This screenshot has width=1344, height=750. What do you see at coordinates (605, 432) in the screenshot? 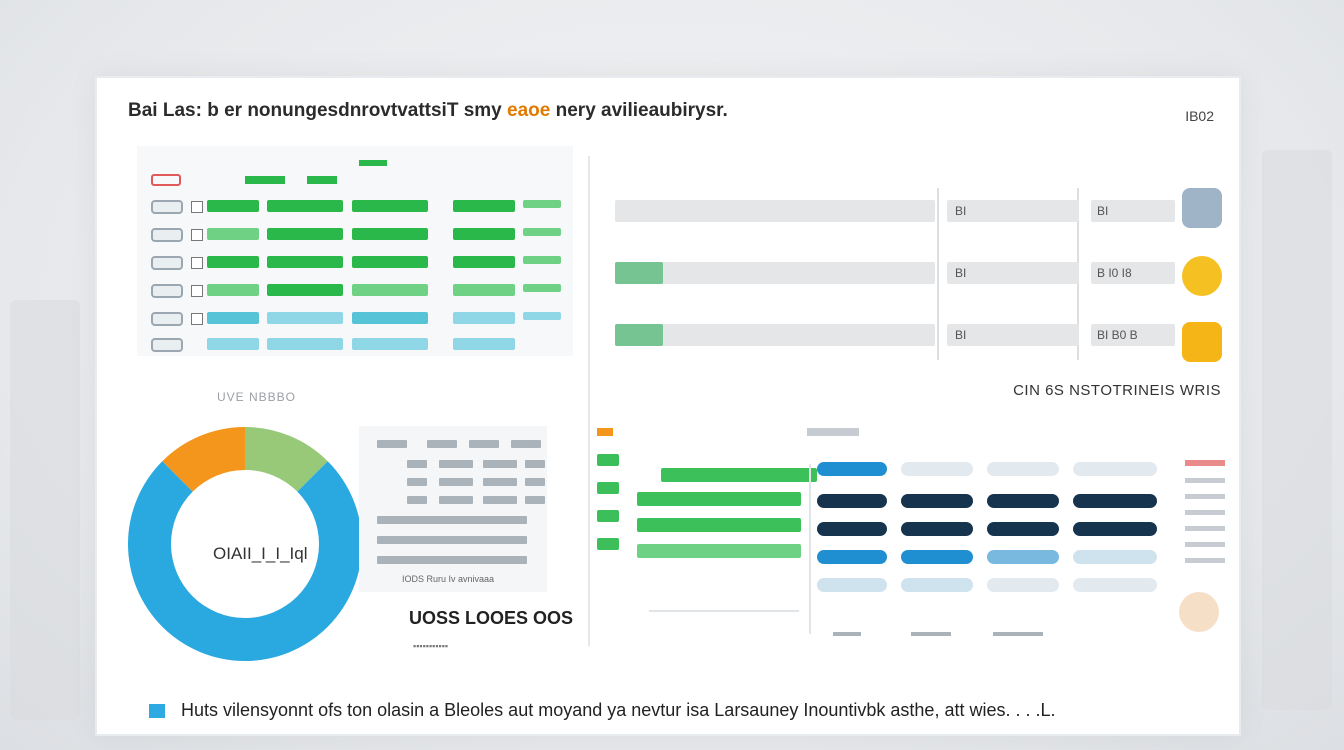
I see `flag-icon` at bounding box center [605, 432].